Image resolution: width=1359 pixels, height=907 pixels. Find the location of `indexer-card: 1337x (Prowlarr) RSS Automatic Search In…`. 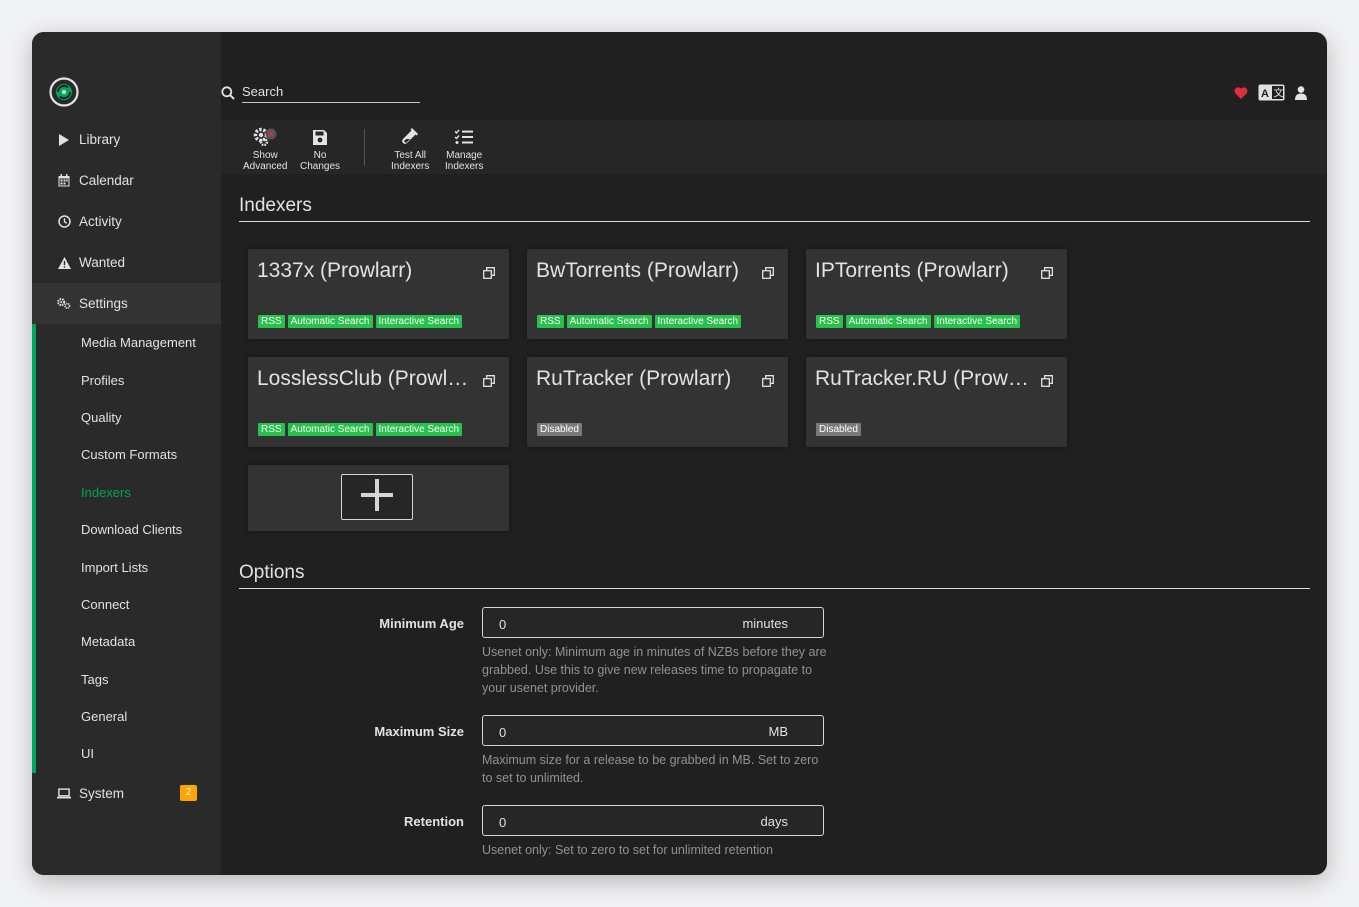

indexer-card: 1337x (Prowlarr) RSS Automatic Search In… is located at coordinates (378, 294).